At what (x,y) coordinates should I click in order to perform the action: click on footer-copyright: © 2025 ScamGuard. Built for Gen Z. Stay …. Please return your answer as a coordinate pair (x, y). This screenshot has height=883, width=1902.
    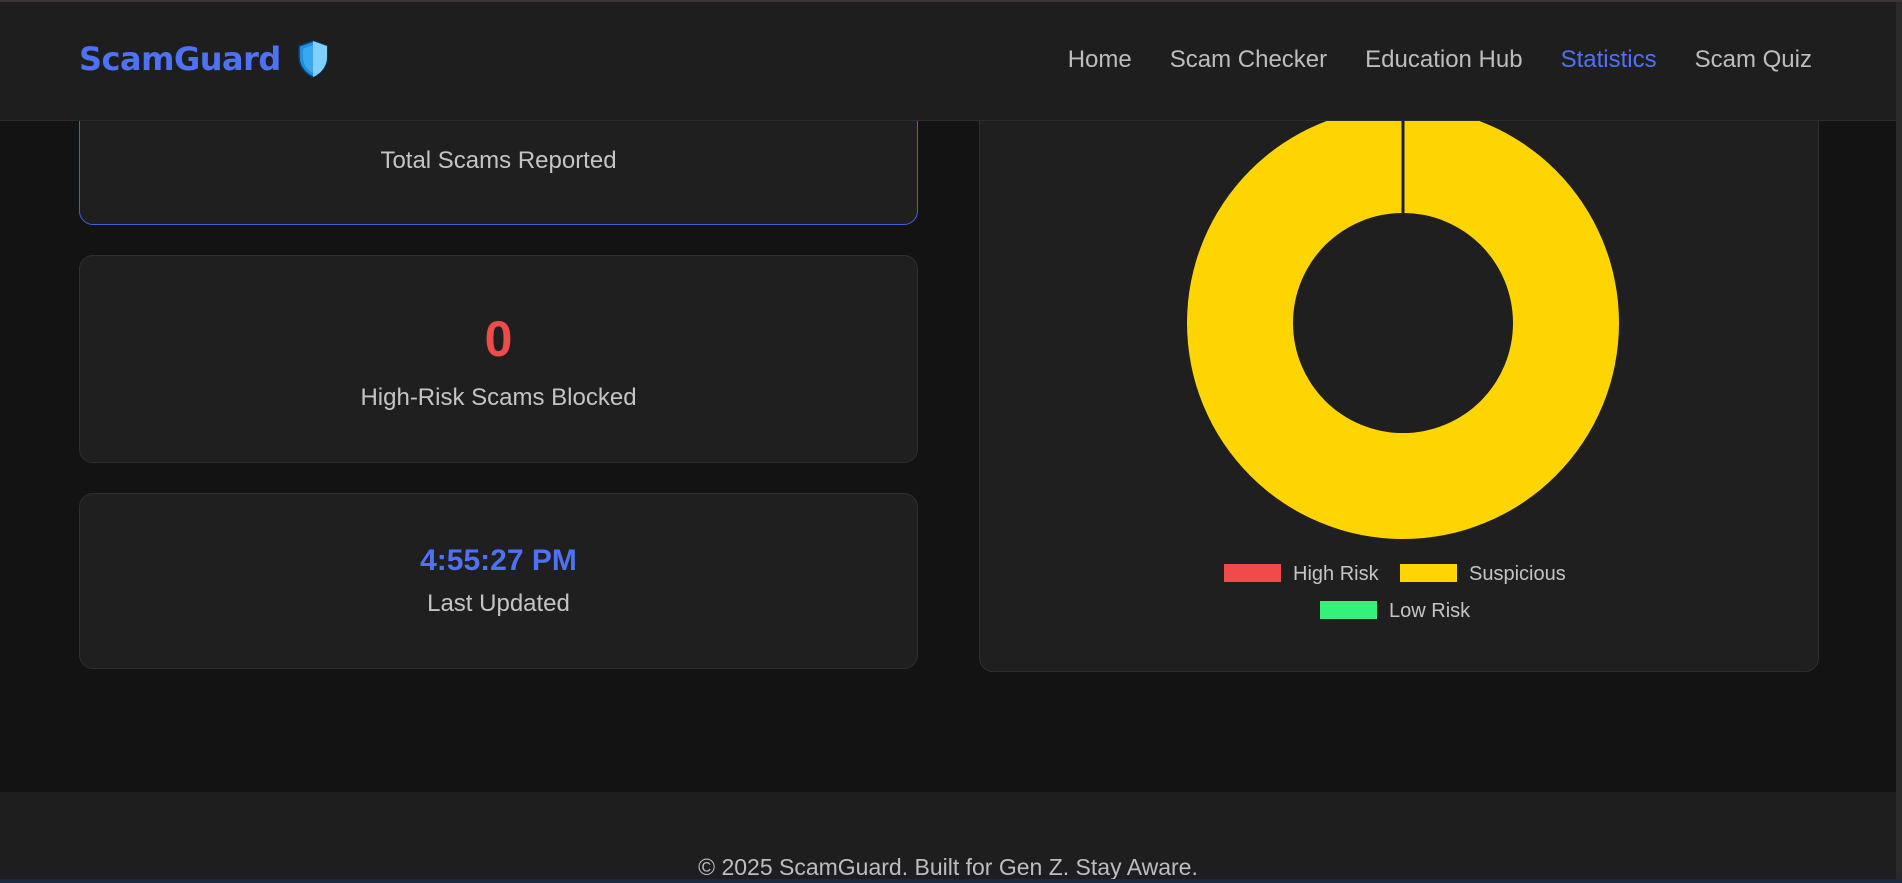
    Looking at the image, I should click on (948, 867).